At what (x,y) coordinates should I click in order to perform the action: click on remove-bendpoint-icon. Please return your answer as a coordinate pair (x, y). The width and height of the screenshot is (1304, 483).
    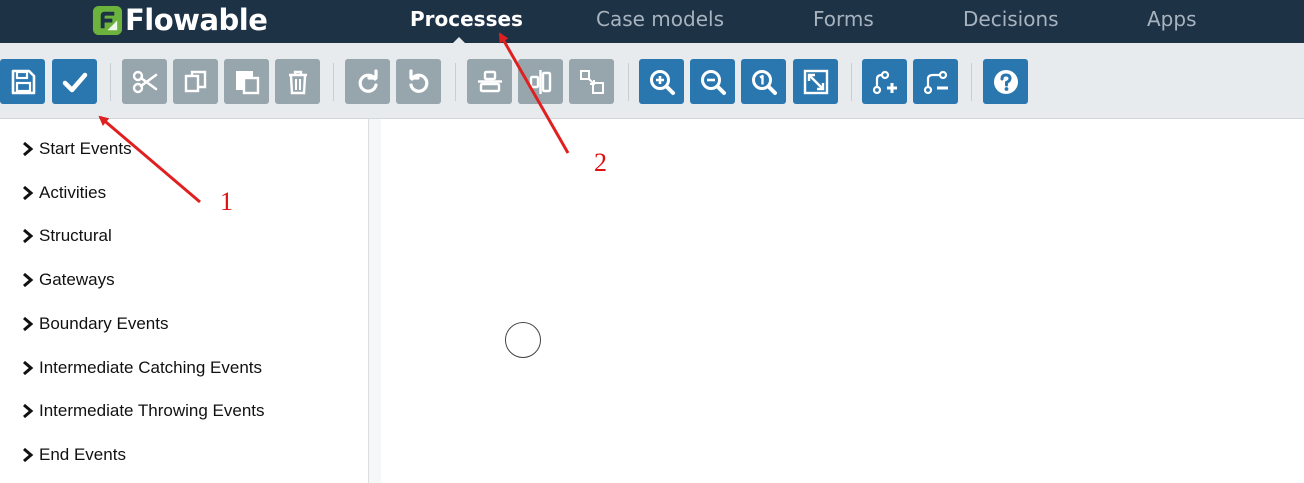
    Looking at the image, I should click on (935, 82).